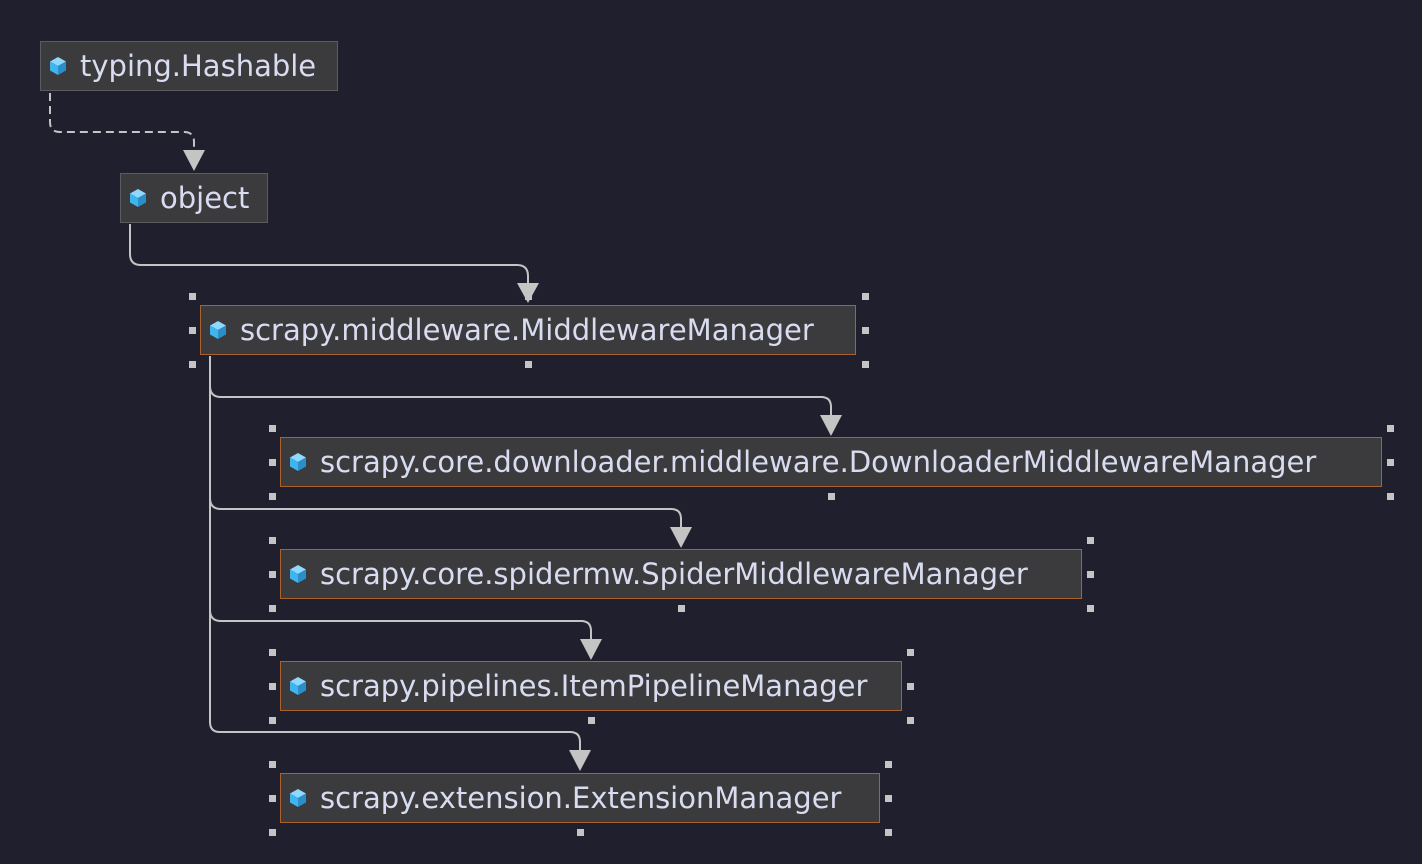 The image size is (1422, 864). I want to click on edge-middleware-downloader-arrowhead, so click(831, 425).